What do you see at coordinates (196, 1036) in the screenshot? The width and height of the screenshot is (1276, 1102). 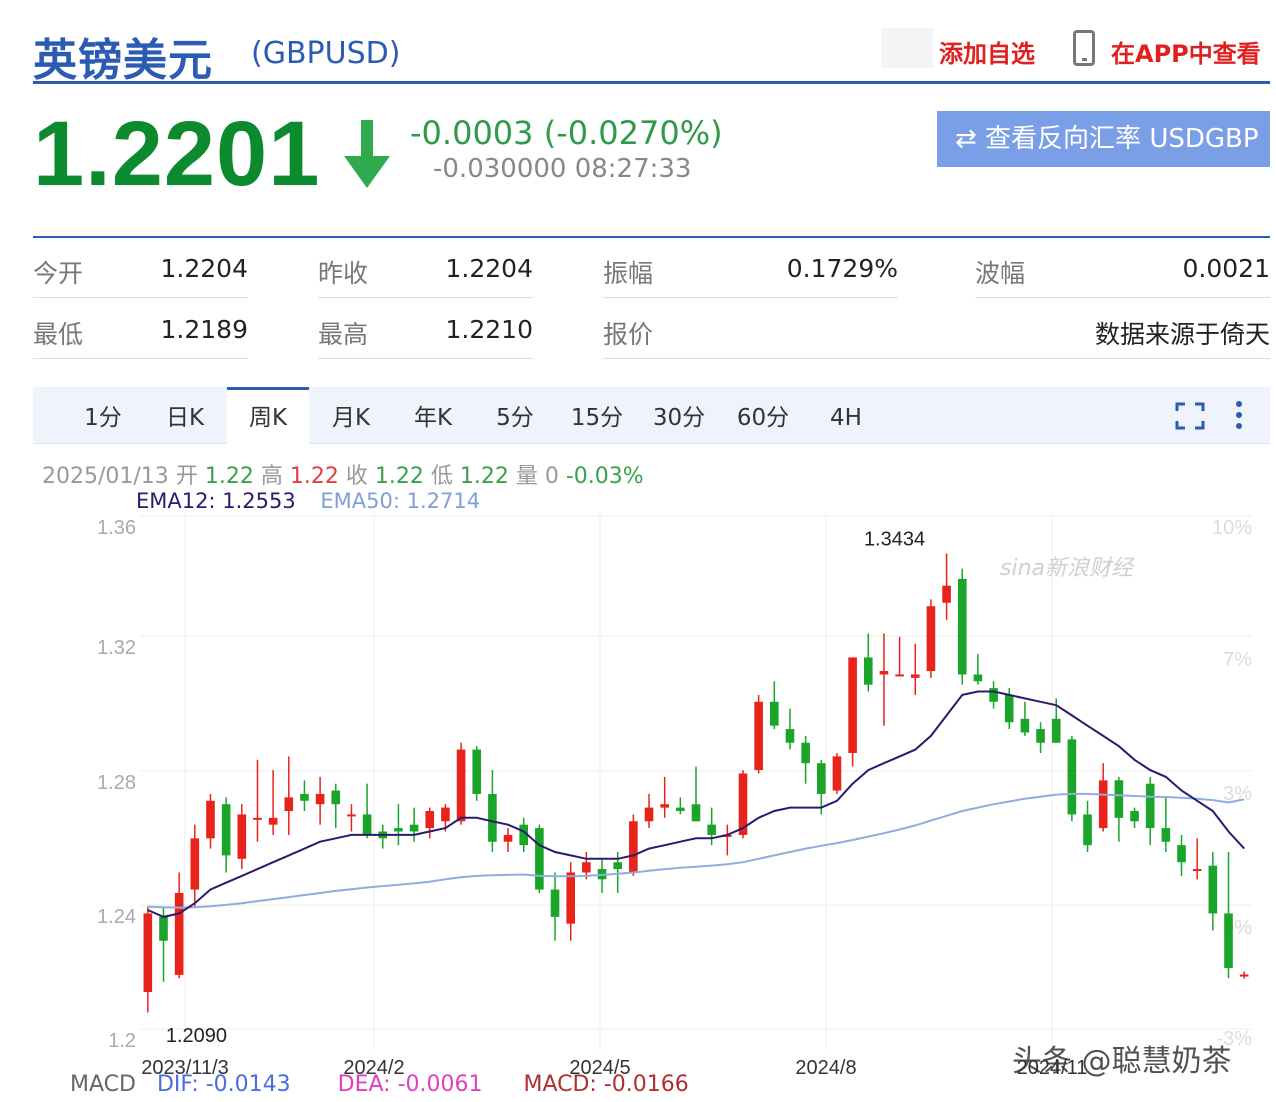 I see `value-annotation: 1.2090` at bounding box center [196, 1036].